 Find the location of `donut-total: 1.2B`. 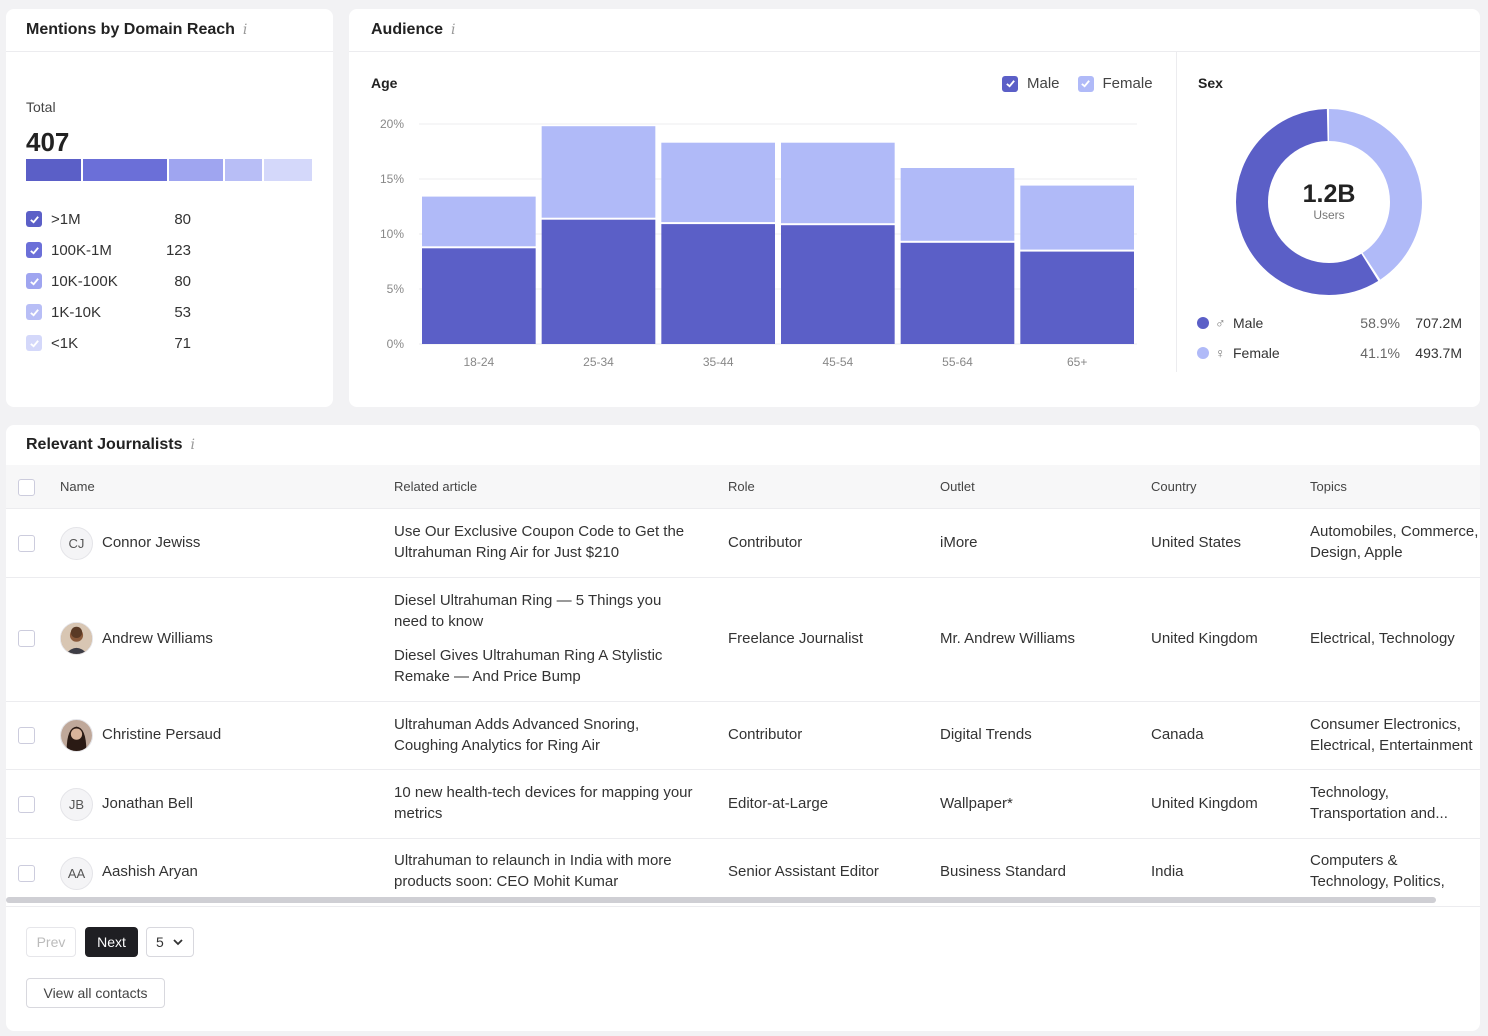

donut-total: 1.2B is located at coordinates (1329, 194).